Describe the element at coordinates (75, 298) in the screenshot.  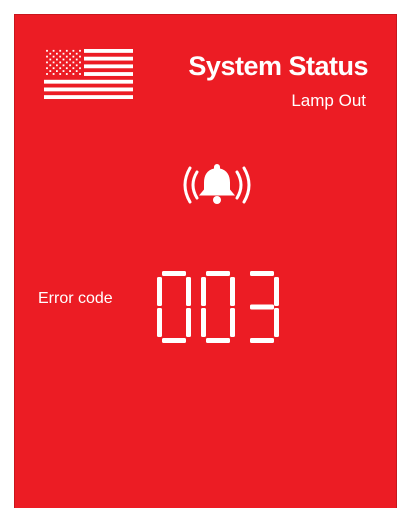
I see `error-code-label: Error code` at that location.